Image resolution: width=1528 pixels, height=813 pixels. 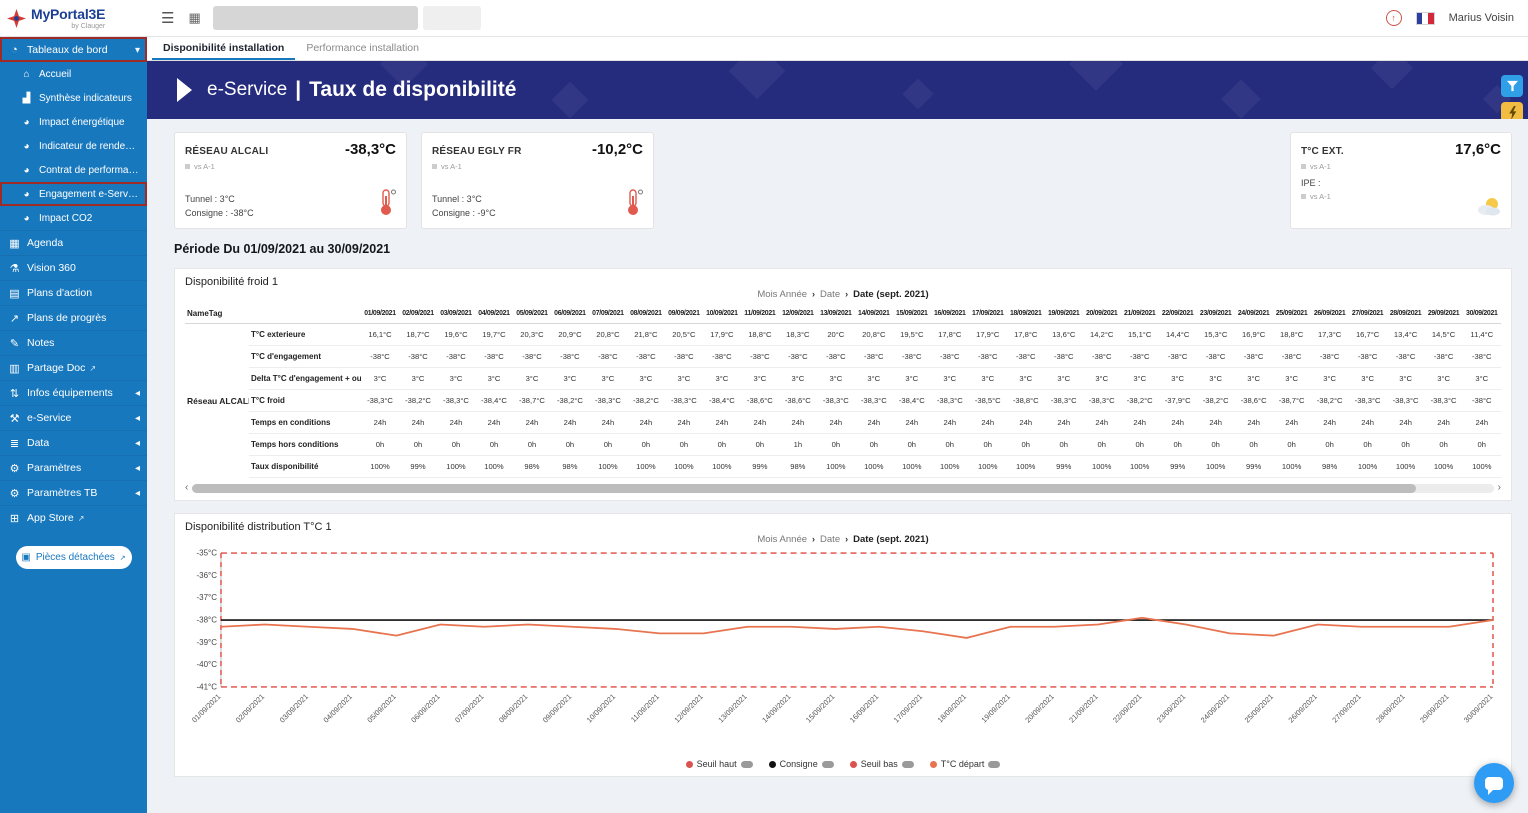 I want to click on legend-item-t-c-d-part: T°C départ, so click(x=965, y=764).